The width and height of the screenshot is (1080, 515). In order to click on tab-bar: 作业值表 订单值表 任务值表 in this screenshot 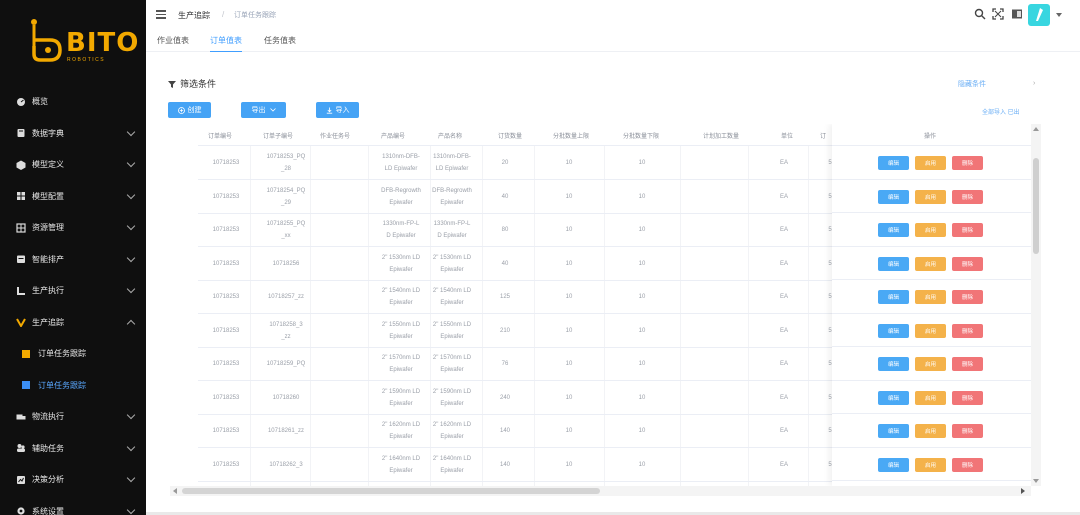, I will do `click(613, 41)`.